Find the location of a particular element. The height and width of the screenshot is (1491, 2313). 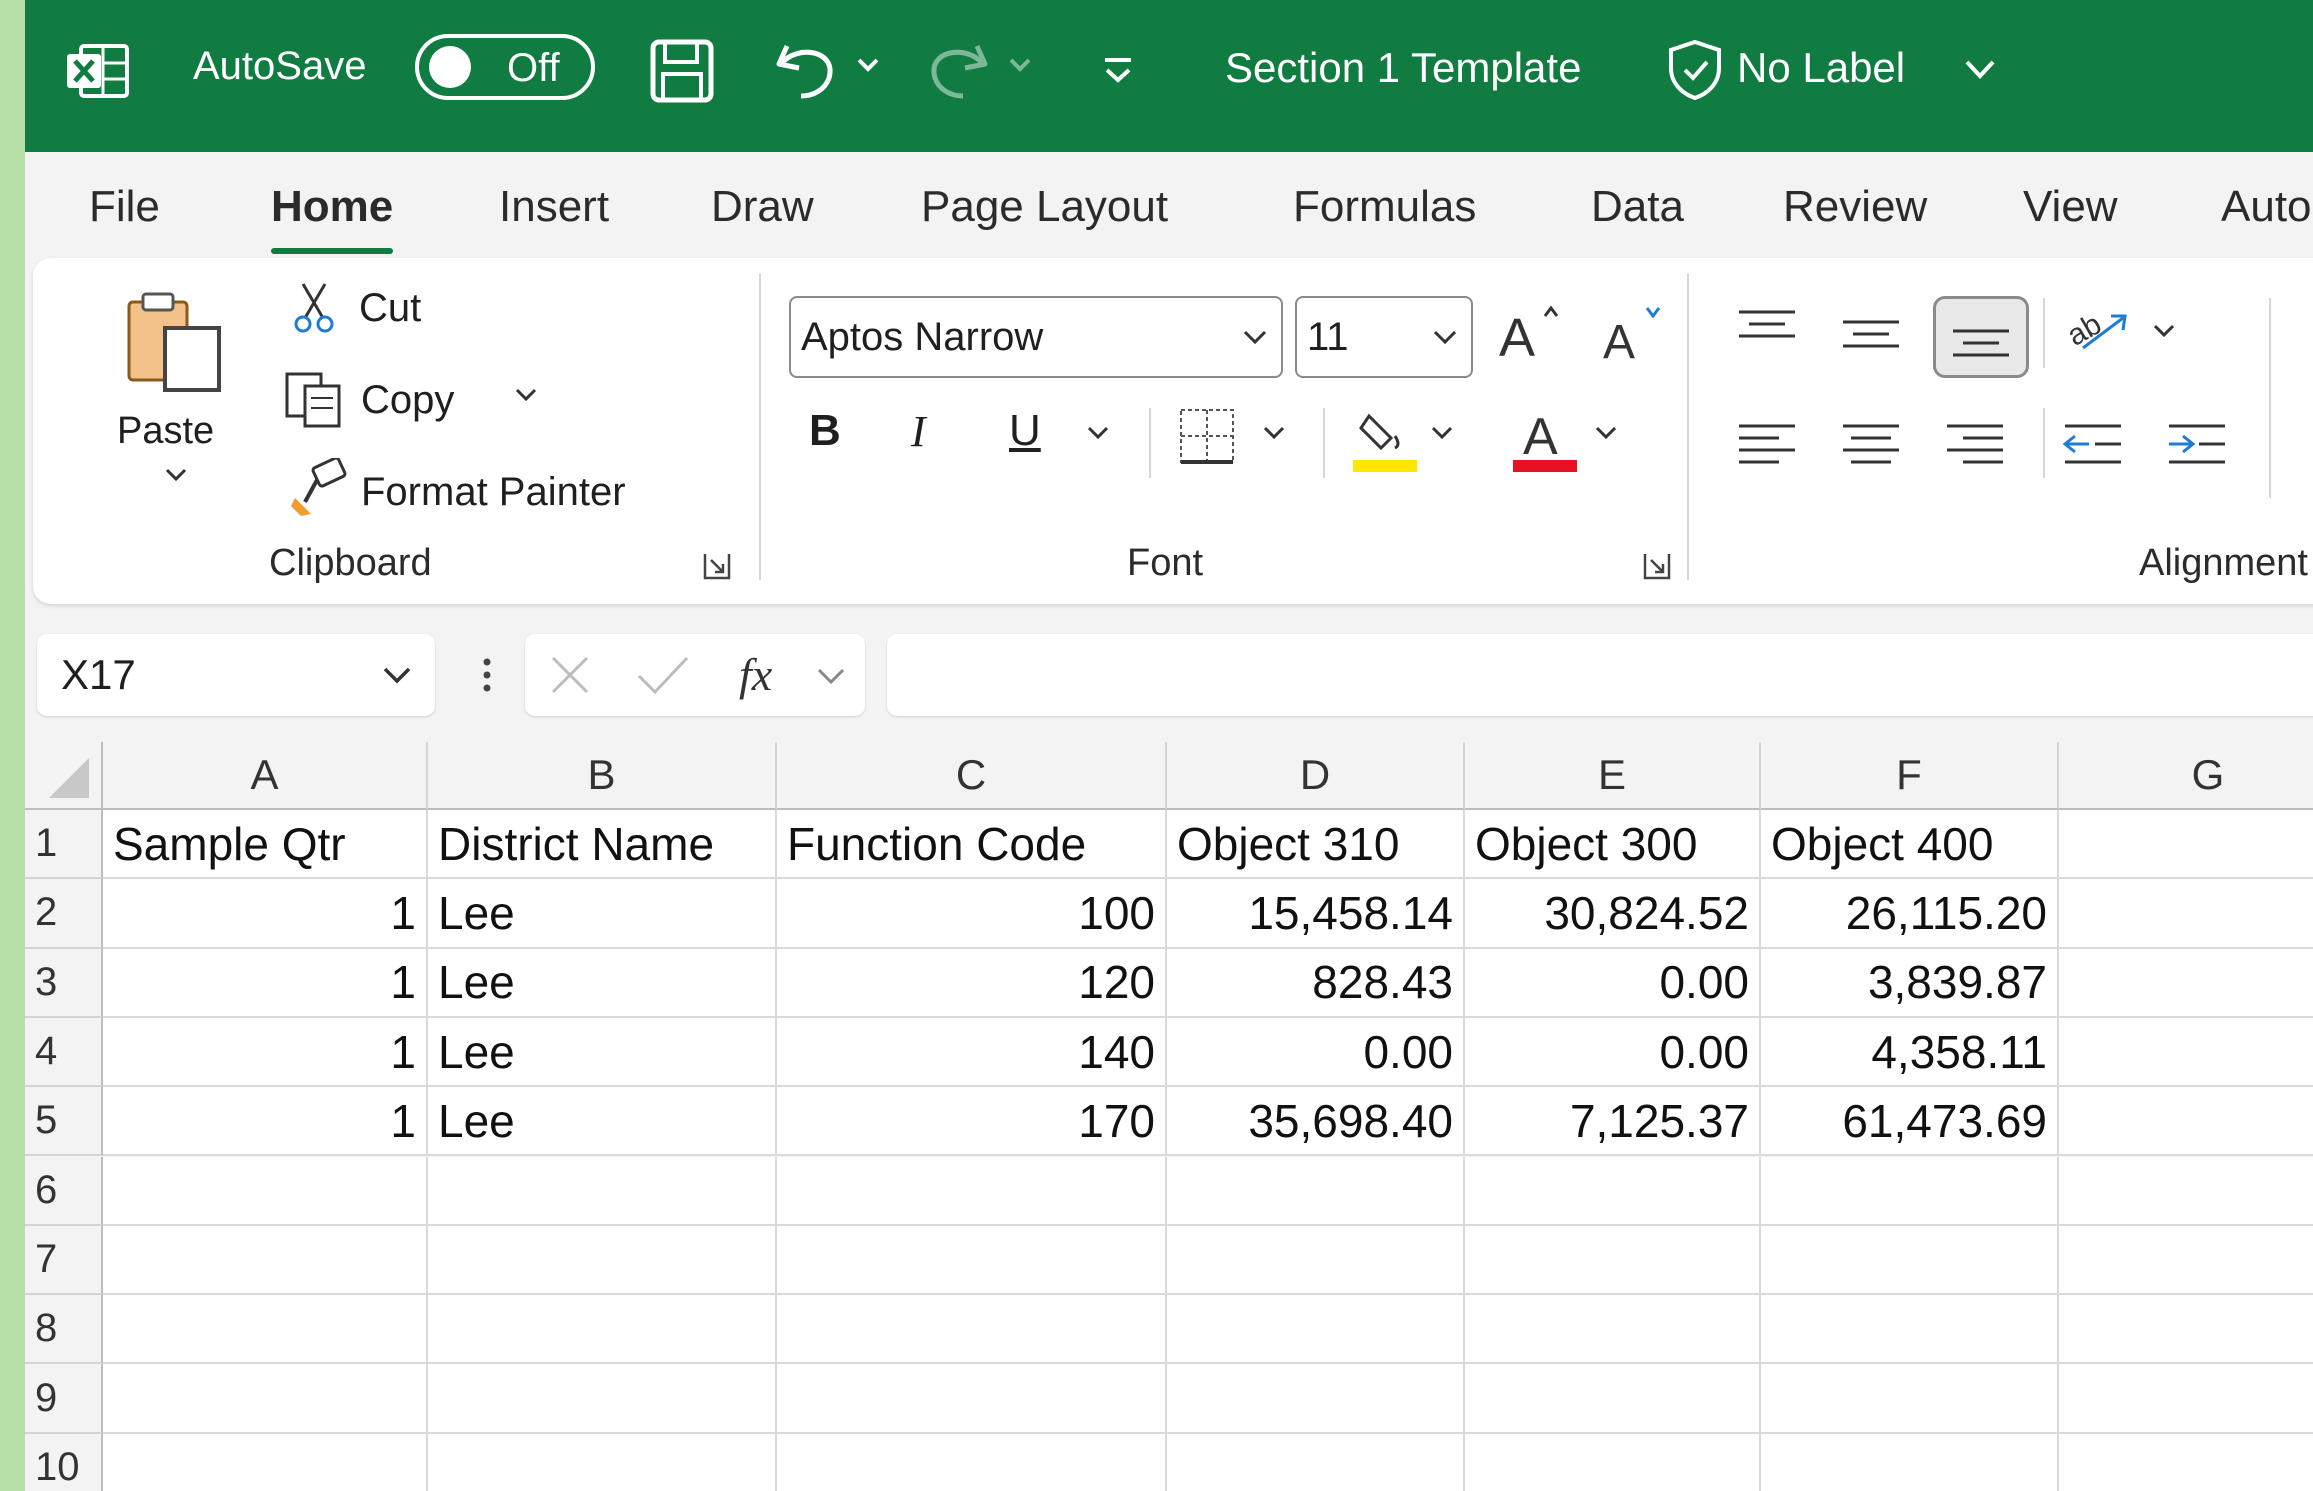

customize-qat-icon is located at coordinates (1118, 70).